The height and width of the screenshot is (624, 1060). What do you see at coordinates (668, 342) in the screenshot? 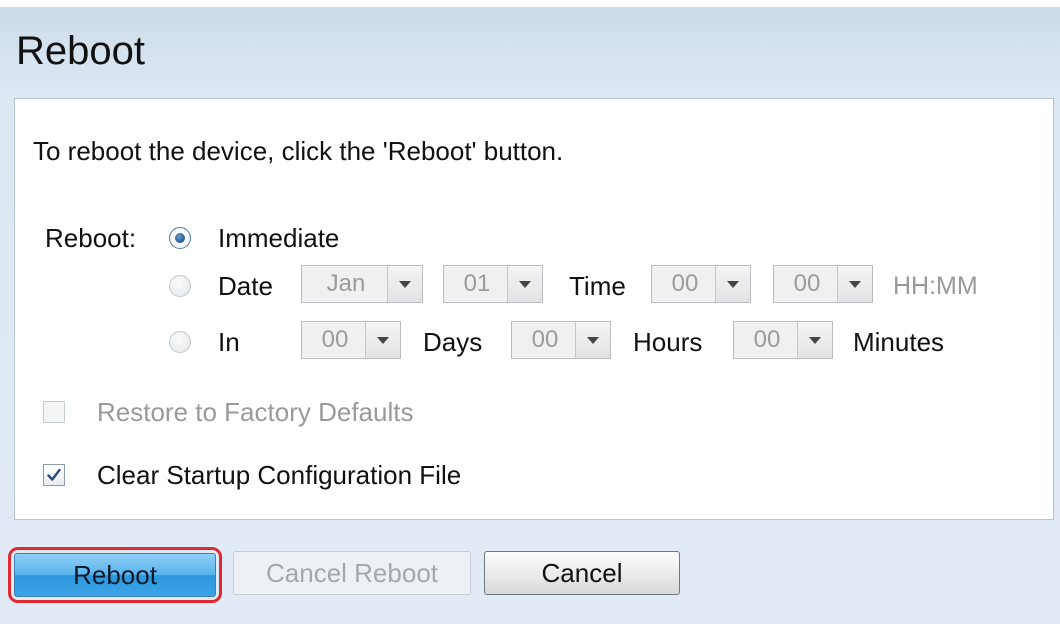
I see `hours-label: Hours` at bounding box center [668, 342].